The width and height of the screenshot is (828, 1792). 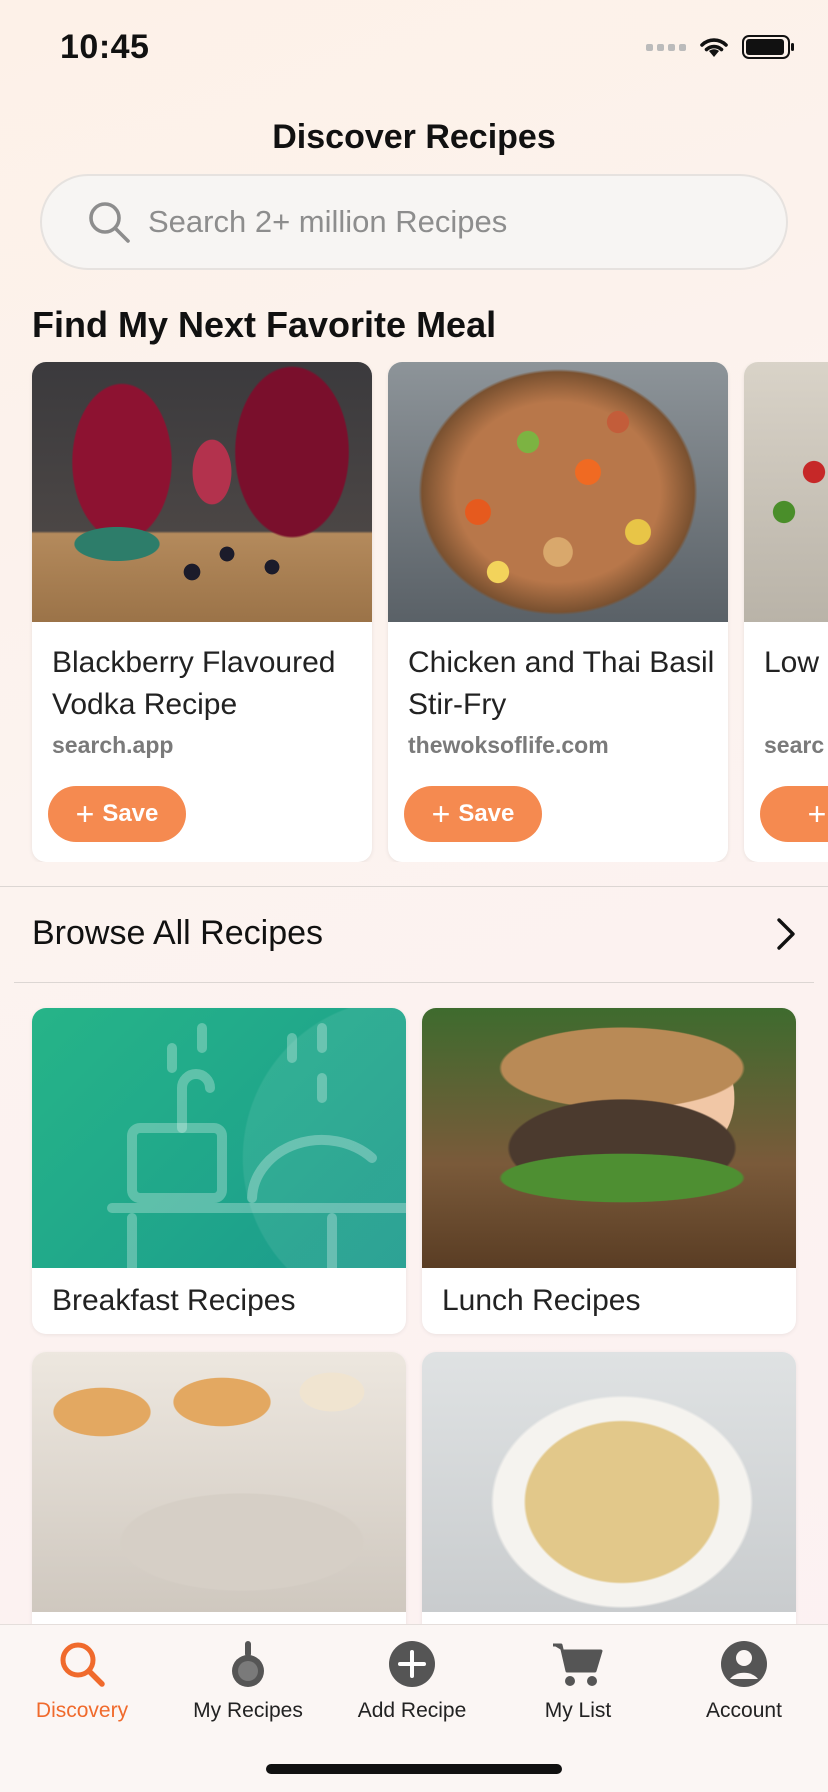 I want to click on lunch-image, so click(x=609, y=1138).